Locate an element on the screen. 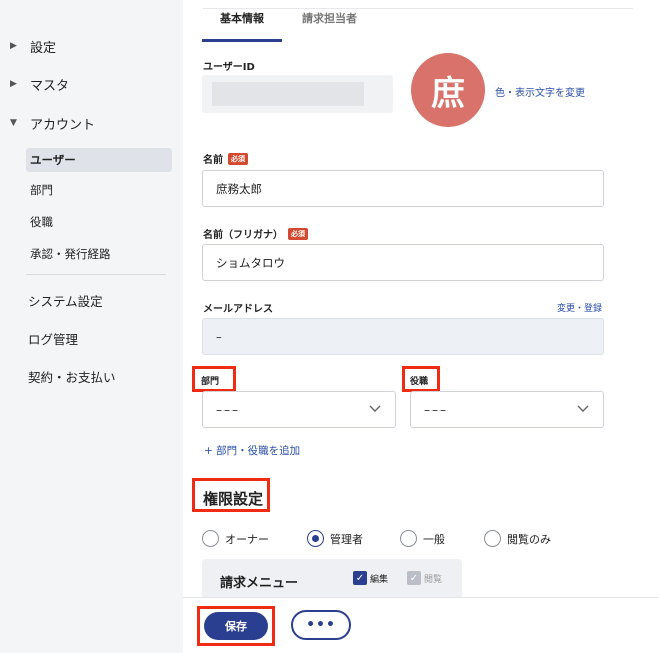 This screenshot has width=659, height=653. sidebar-group-settings: ▶ 設定 is located at coordinates (28, 46).